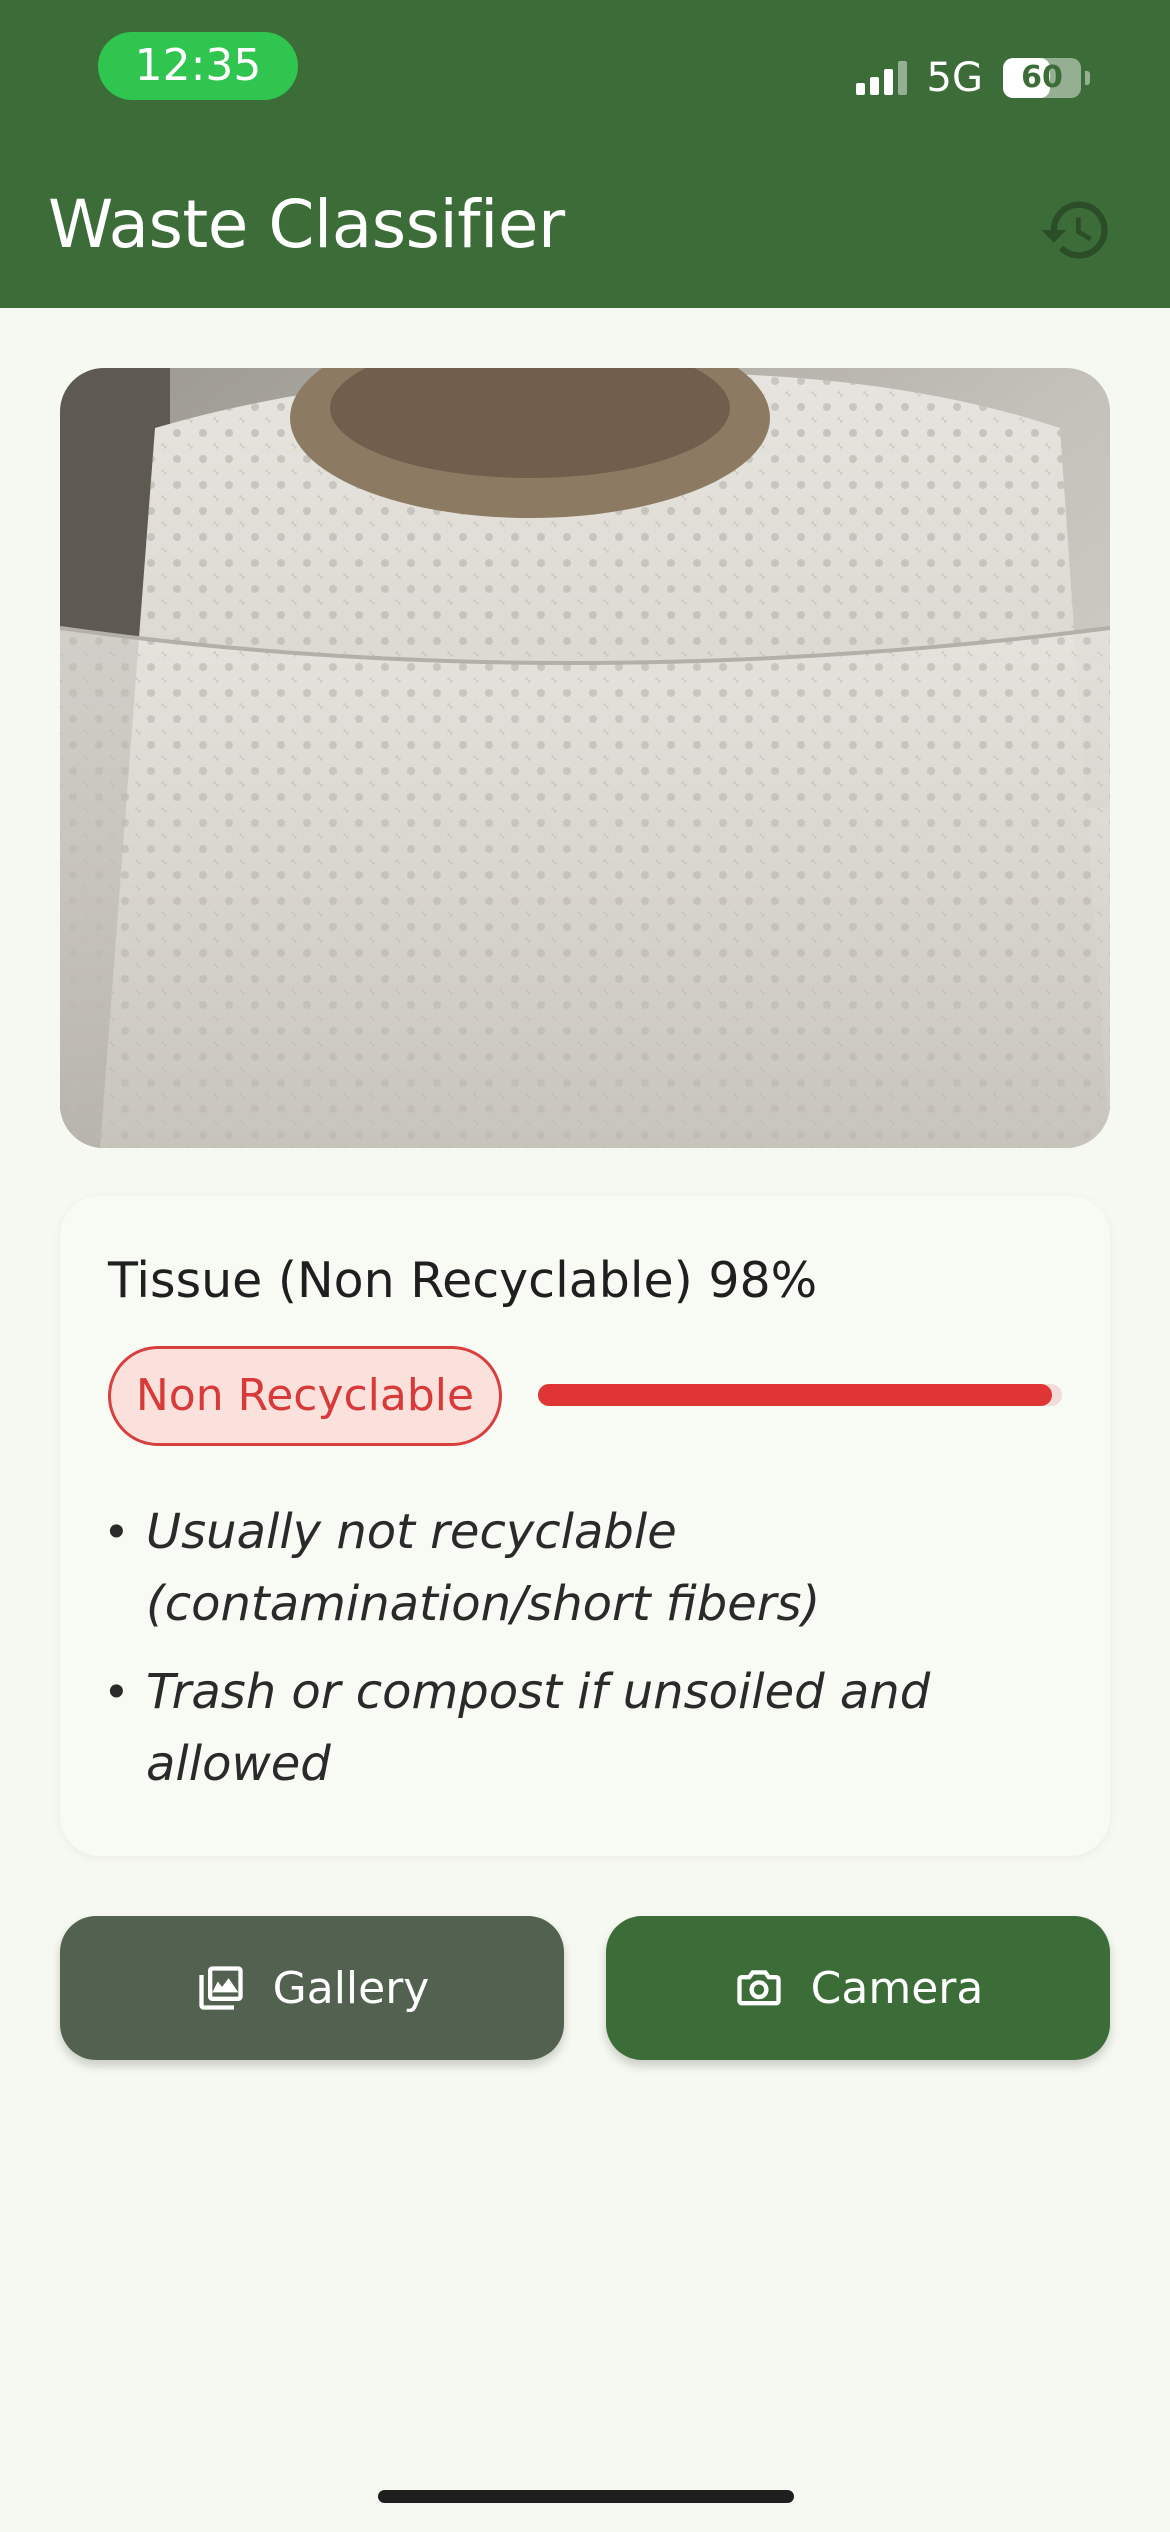 Image resolution: width=1170 pixels, height=2532 pixels. I want to click on history-icon, so click(1074, 230).